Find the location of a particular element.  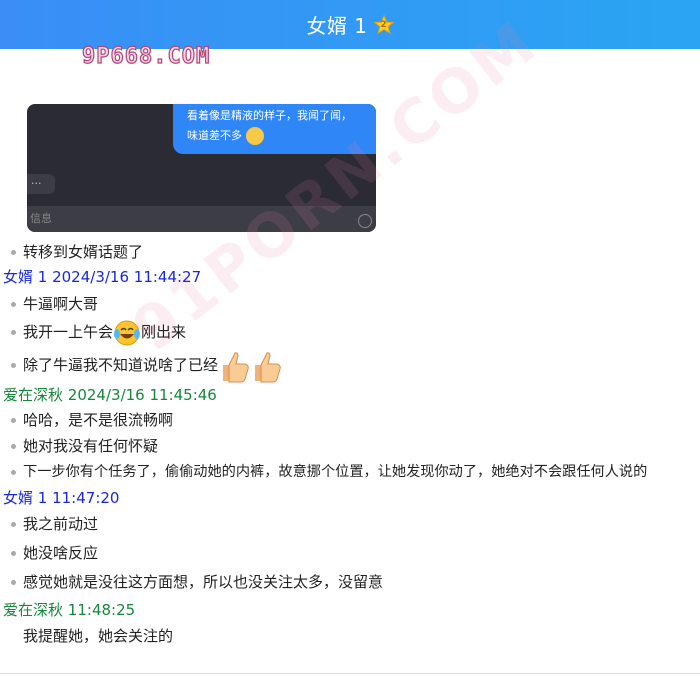

screenshot-bubble-line1: 看着像是精液的样子，我闻了闻， is located at coordinates (269, 115).